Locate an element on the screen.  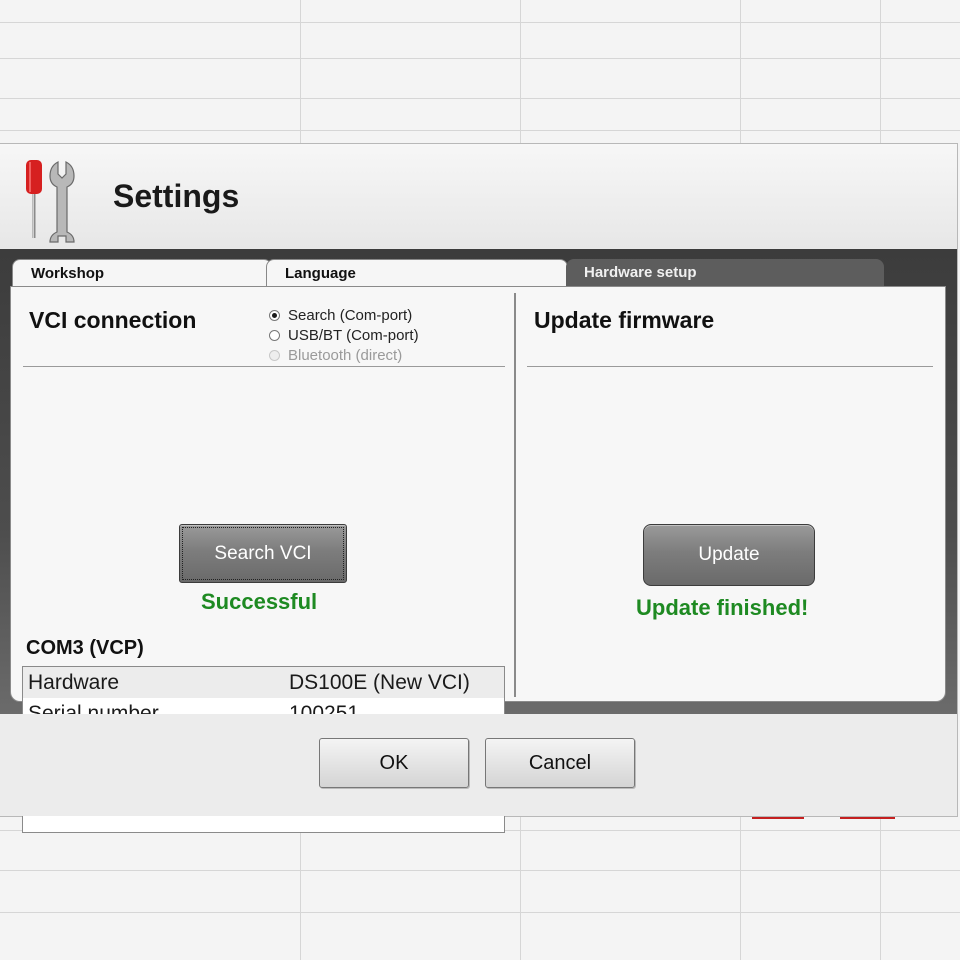
info-value: DS100E (New VCI) is located at coordinates (379, 682).